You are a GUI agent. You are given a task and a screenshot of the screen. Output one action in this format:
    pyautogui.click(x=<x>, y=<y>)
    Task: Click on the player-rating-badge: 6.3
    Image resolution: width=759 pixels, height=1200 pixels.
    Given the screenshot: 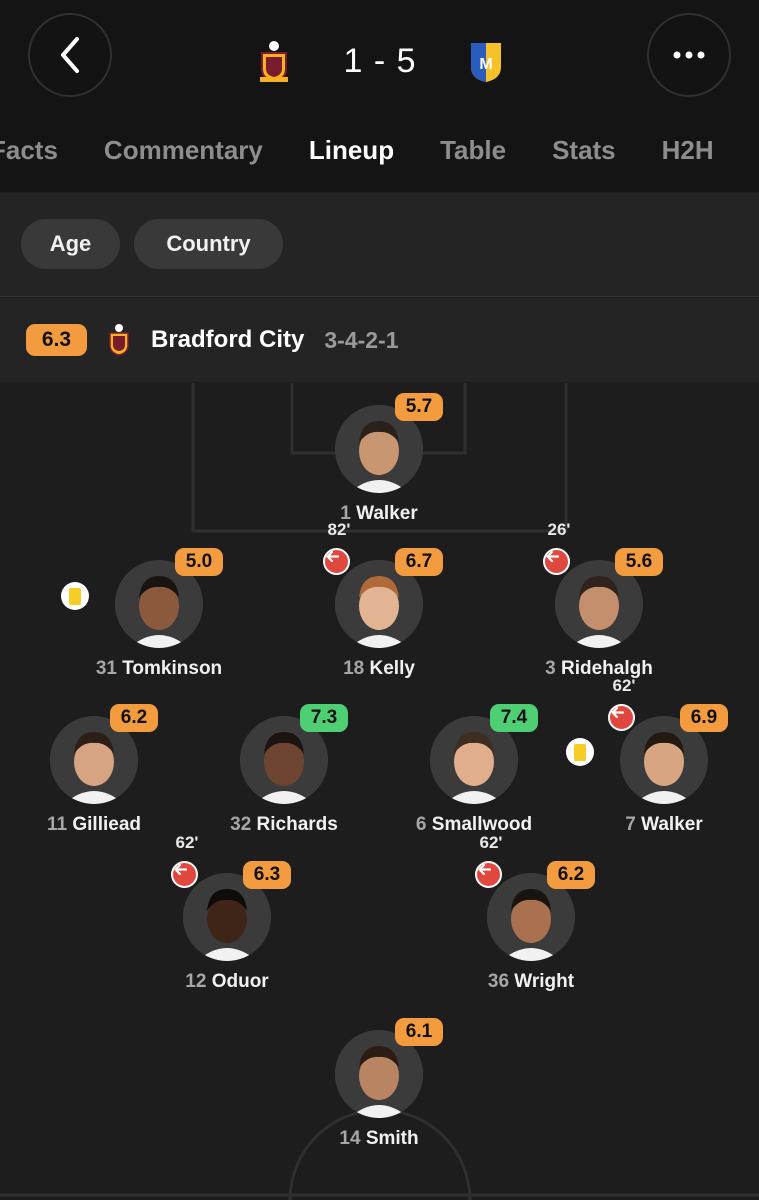 What is the action you would take?
    pyautogui.click(x=267, y=875)
    